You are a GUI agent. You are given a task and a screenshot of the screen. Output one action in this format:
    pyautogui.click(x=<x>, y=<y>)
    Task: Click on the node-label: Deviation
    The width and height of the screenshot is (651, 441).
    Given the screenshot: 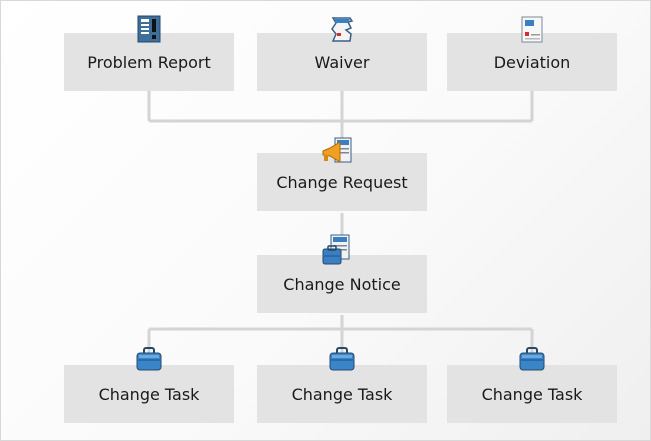 What is the action you would take?
    pyautogui.click(x=532, y=62)
    